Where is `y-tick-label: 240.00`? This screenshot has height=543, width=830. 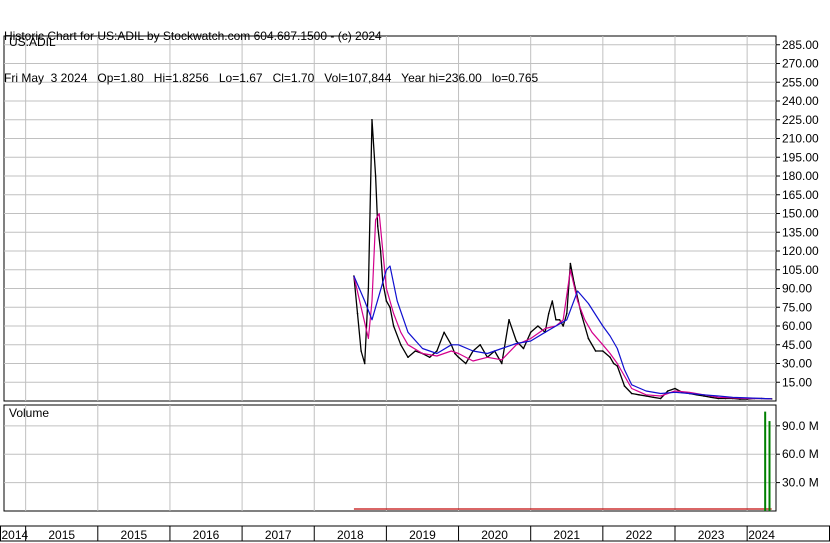
y-tick-label: 240.00 is located at coordinates (800, 101).